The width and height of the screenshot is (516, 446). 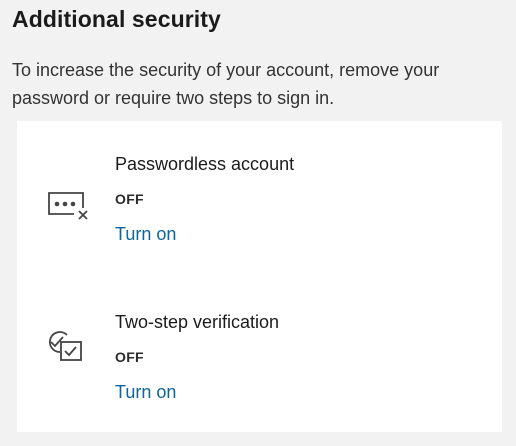 What do you see at coordinates (145, 392) in the screenshot?
I see `two-step-turn-on-link: Turn on` at bounding box center [145, 392].